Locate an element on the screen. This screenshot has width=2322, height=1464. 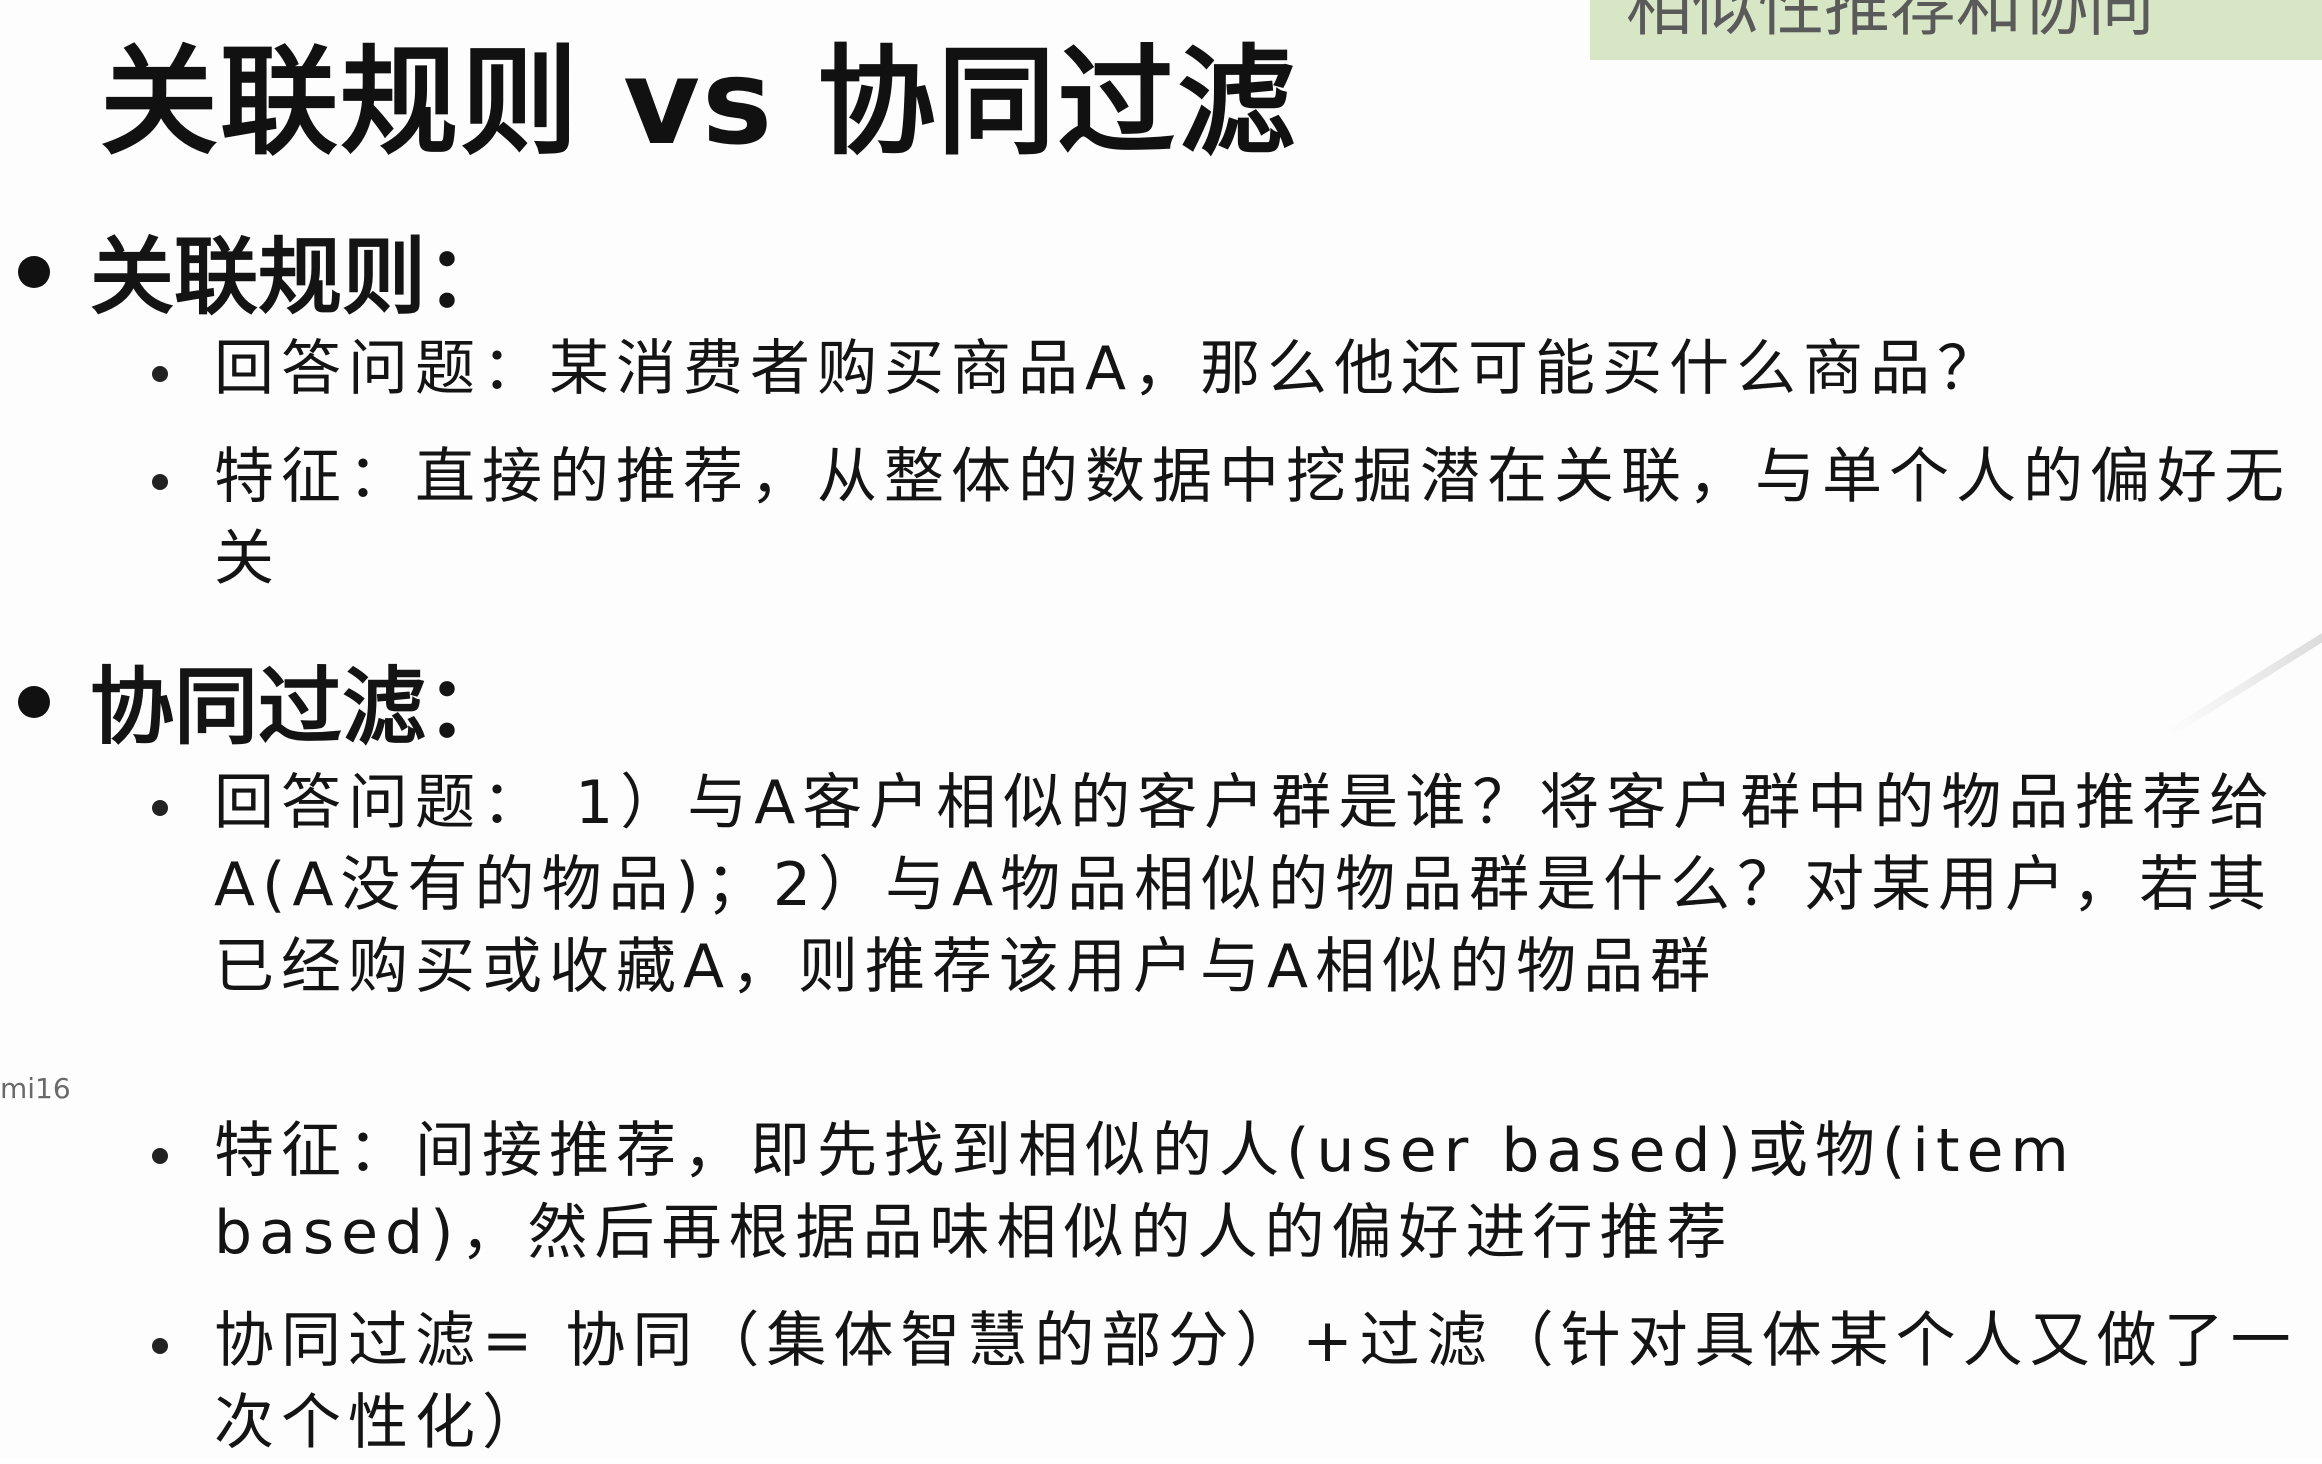
section-heading-text: 关联规则： is located at coordinates (300, 277).